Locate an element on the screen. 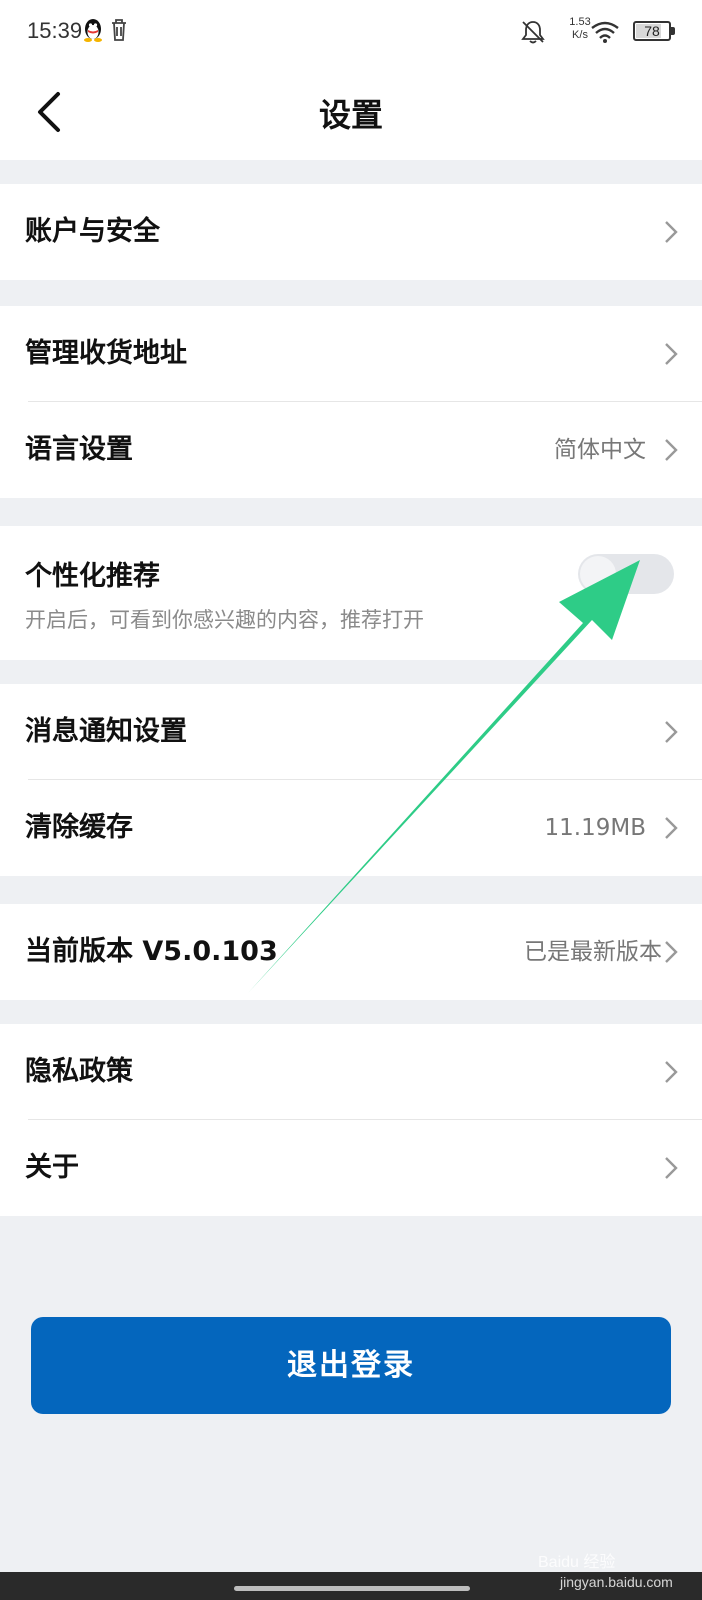  battery-icon: 78 is located at coordinates (652, 31).